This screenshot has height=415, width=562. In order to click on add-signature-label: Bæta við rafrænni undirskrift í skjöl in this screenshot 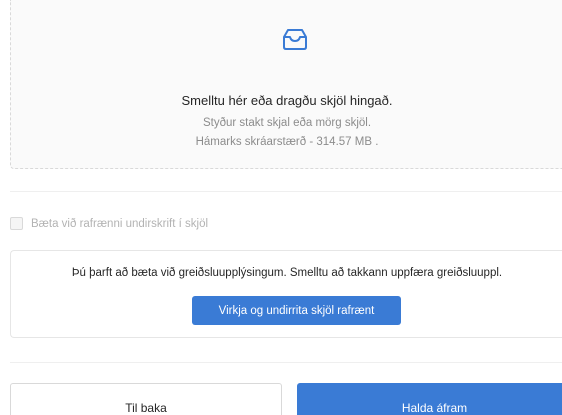, I will do `click(120, 223)`.